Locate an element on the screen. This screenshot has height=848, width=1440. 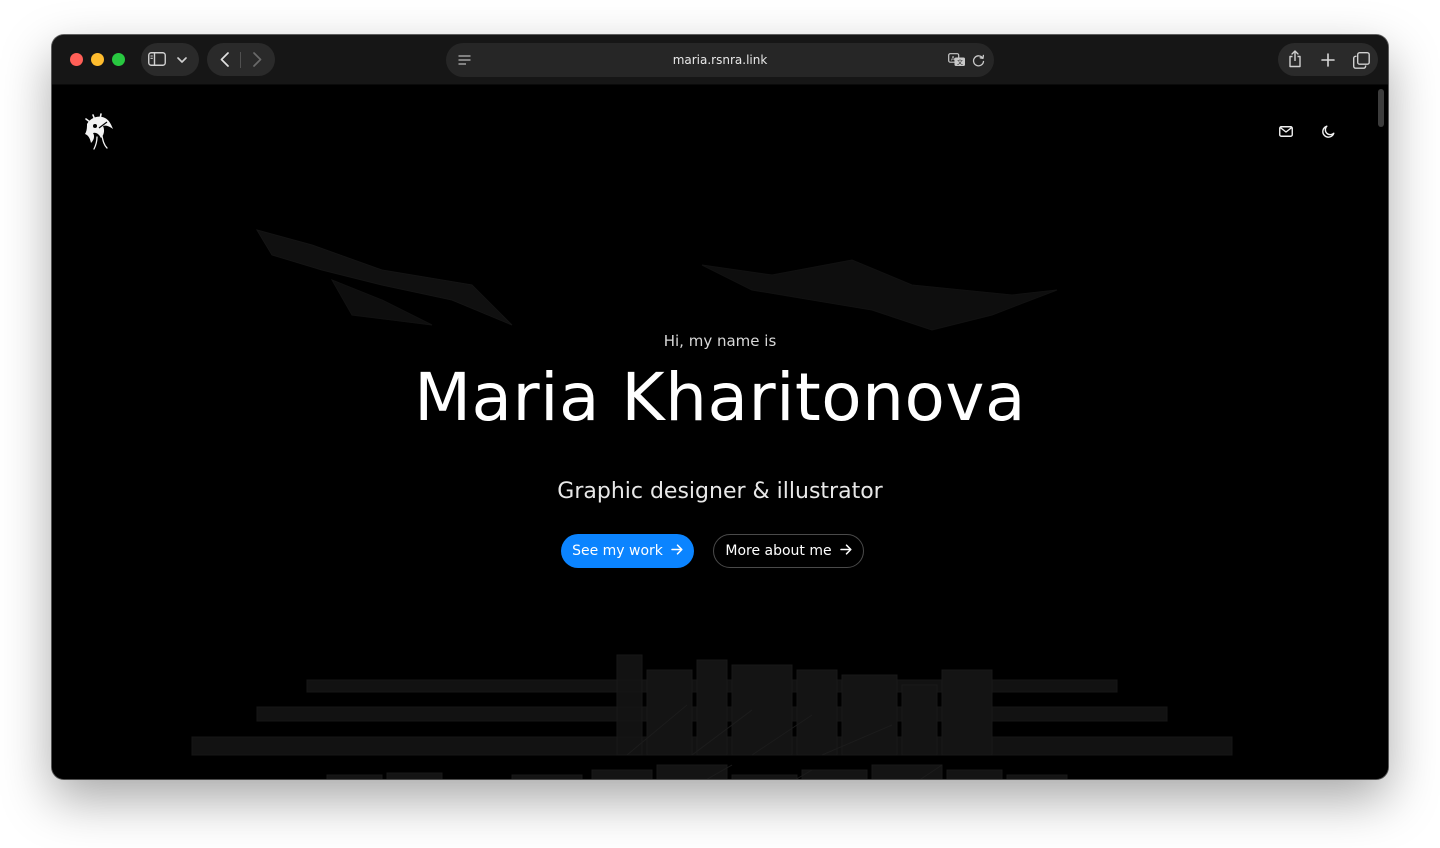
nav-divider is located at coordinates (240, 60).